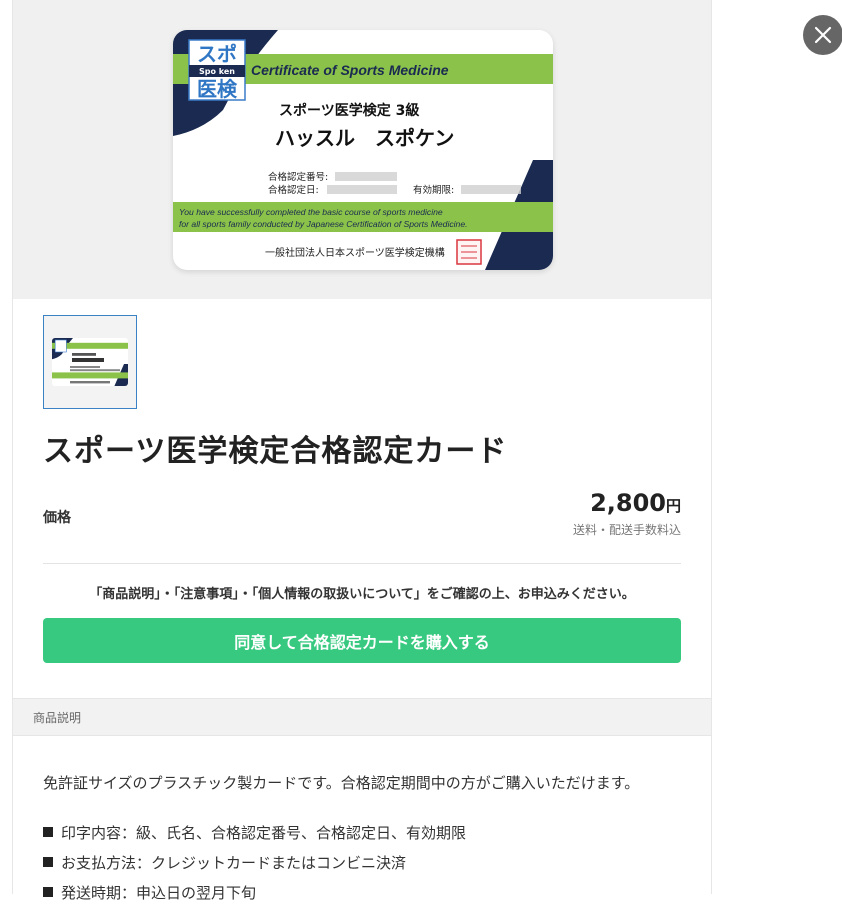 Image resolution: width=842 pixels, height=912 pixels. I want to click on product-title: スポーツ医学検定合格認定カード, so click(275, 451).